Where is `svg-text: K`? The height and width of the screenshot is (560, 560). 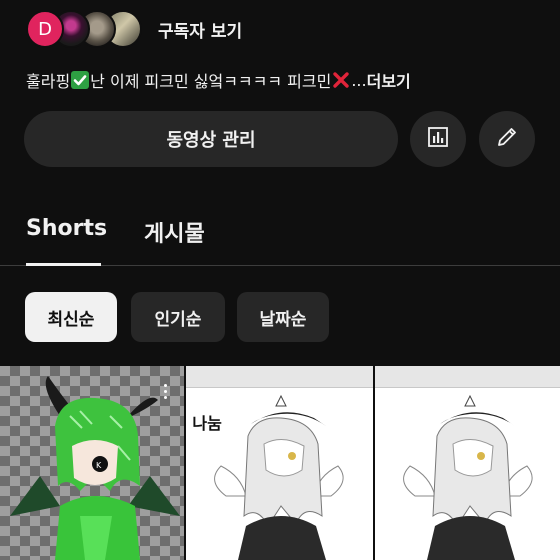
svg-text: K is located at coordinates (99, 465).